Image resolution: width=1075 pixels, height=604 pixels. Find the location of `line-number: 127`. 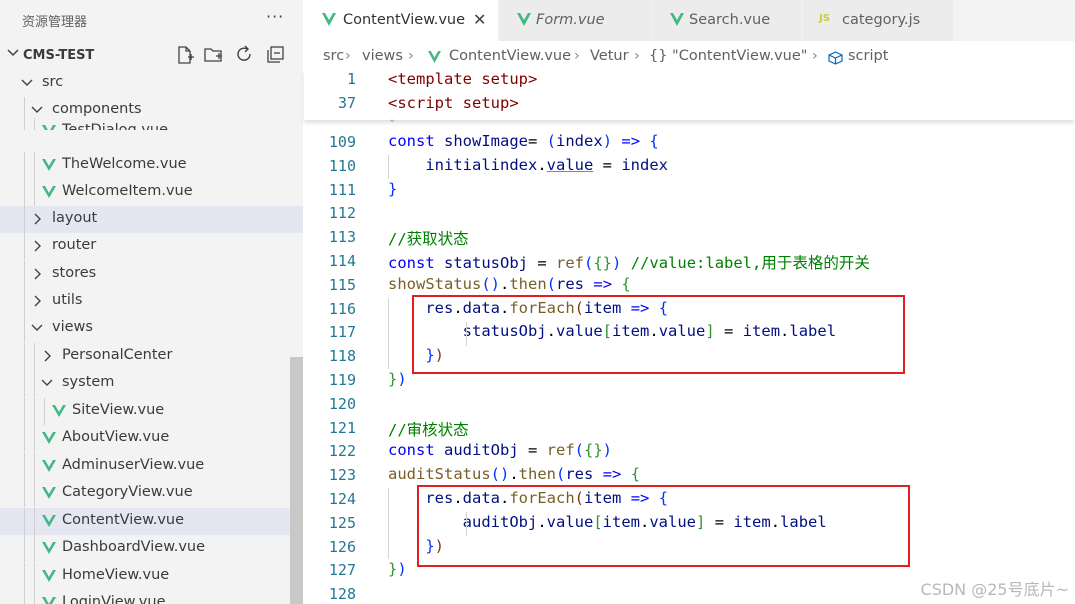

line-number: 127 is located at coordinates (342, 570).